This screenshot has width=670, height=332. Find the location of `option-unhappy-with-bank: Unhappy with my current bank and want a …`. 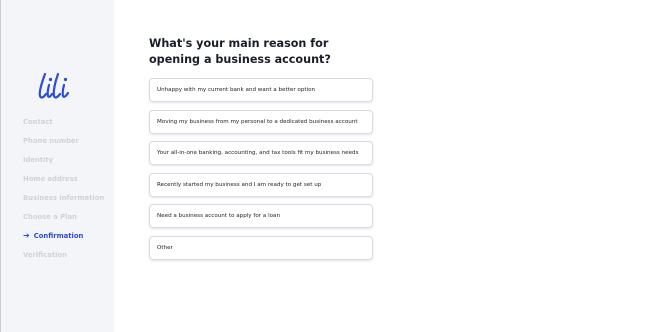

option-unhappy-with-bank: Unhappy with my current bank and want a … is located at coordinates (261, 90).